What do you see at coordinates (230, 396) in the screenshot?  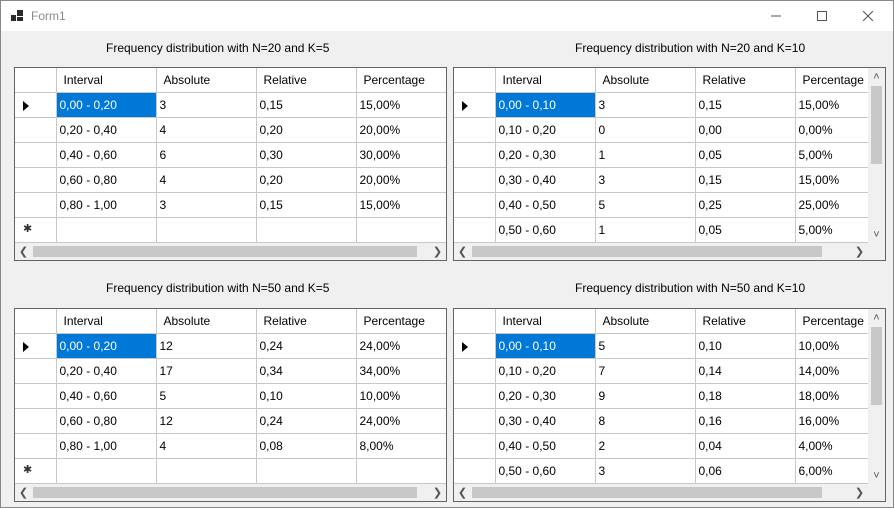 I see `table-row: 0,40 - 0,60 5 0,10 10,00%` at bounding box center [230, 396].